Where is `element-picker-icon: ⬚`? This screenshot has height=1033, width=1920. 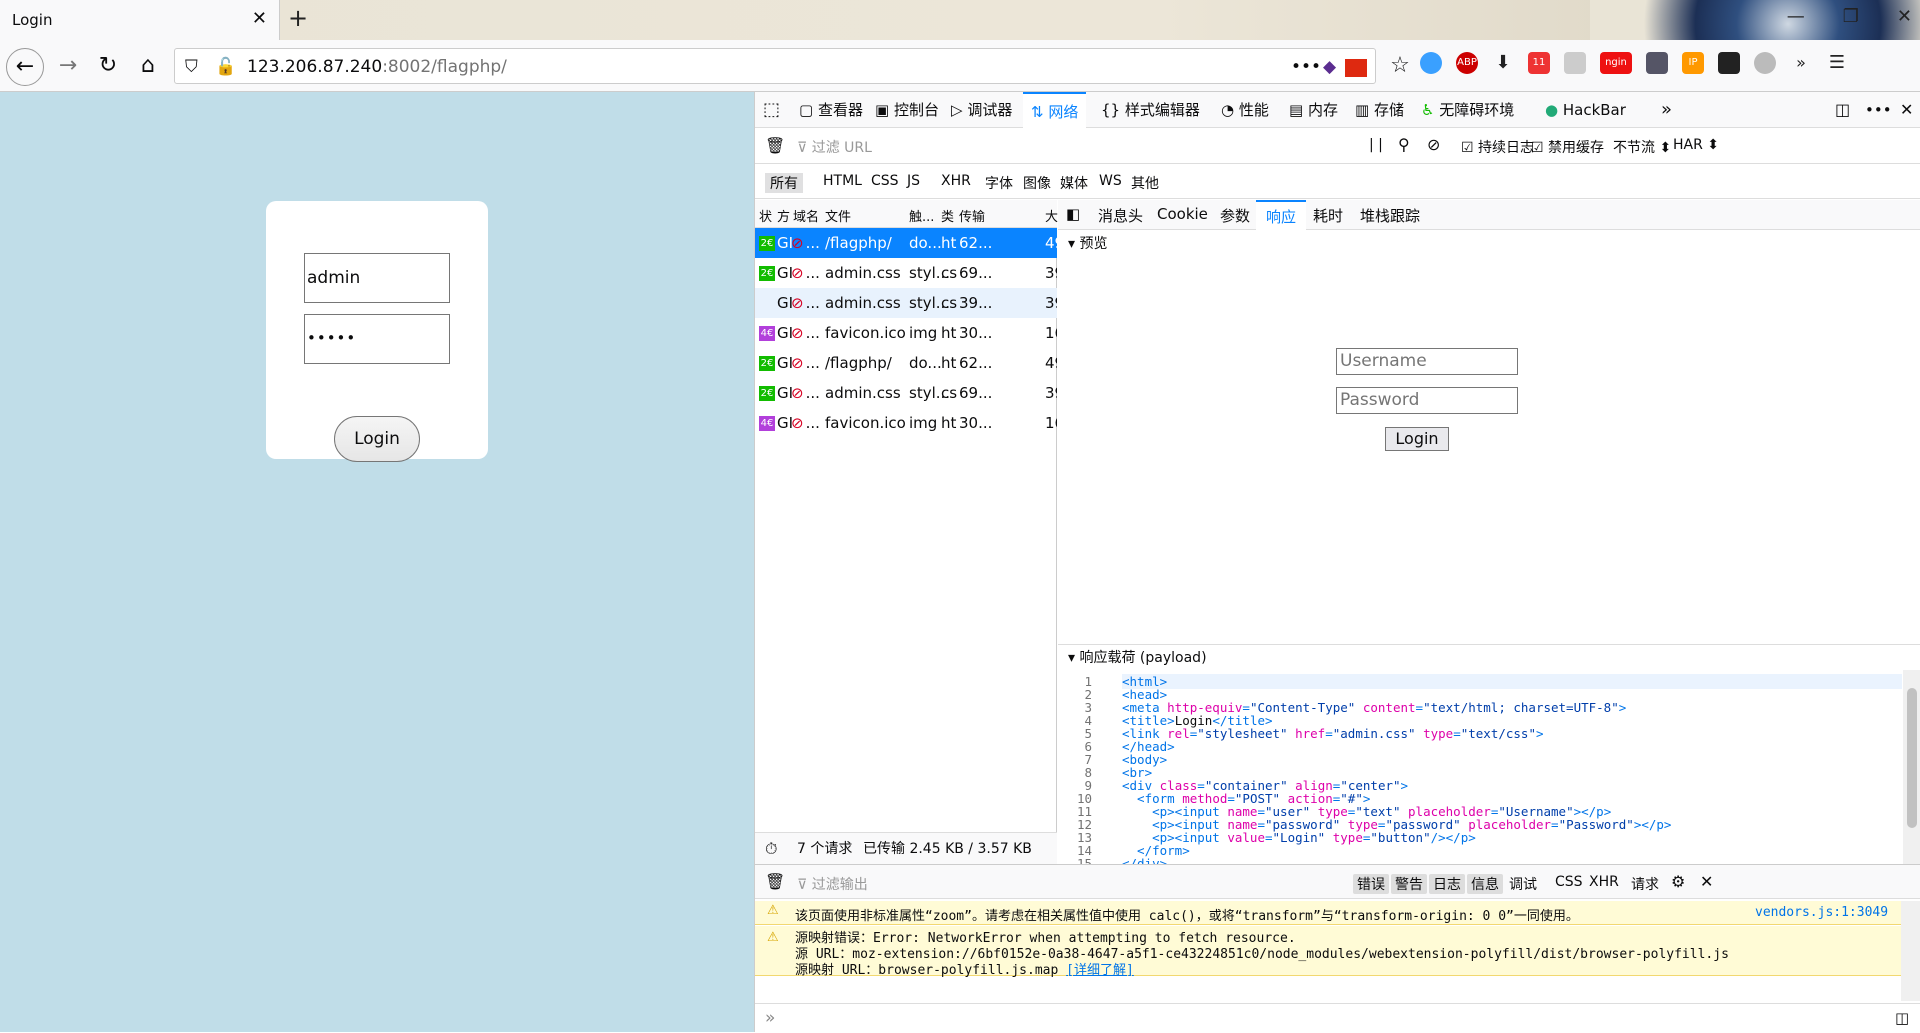
element-picker-icon: ⬚ is located at coordinates (771, 110).